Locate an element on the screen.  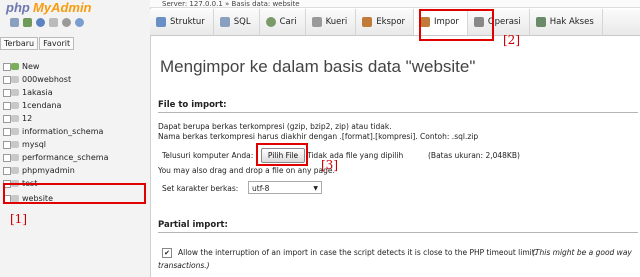
browse-label: Telusuri komputer Anda: is located at coordinates (208, 155).